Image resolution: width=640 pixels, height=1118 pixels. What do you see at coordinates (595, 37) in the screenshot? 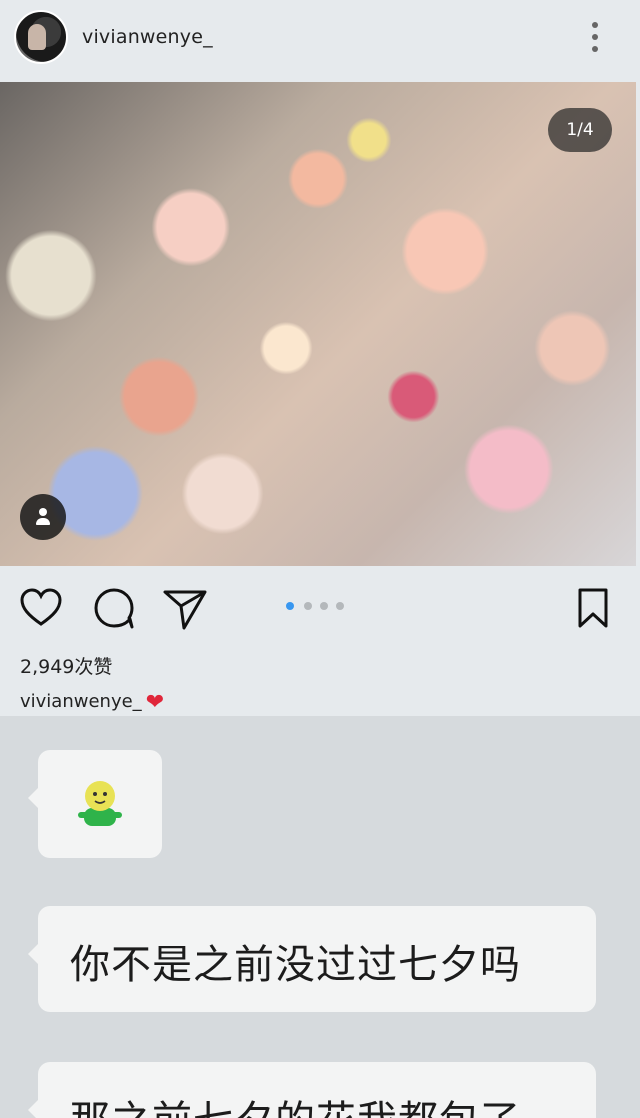
I see `more-vertical-icon` at bounding box center [595, 37].